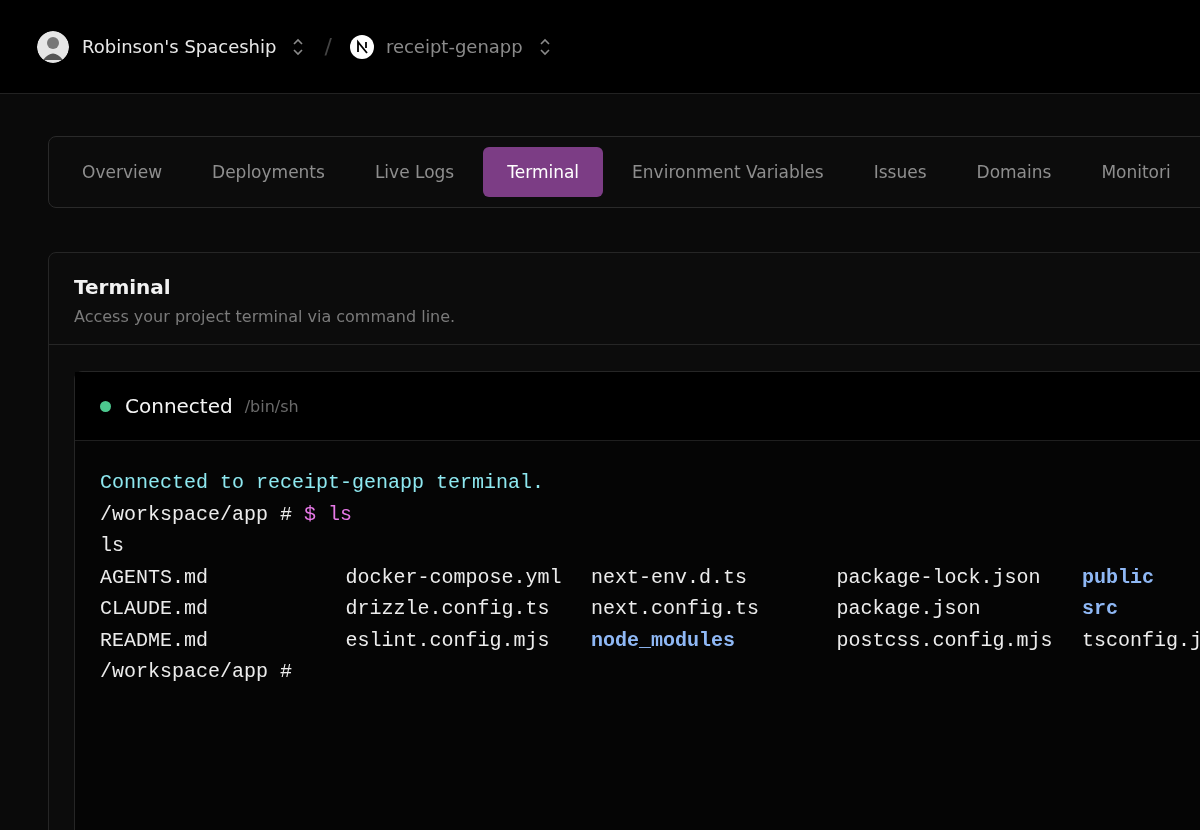  I want to click on project-logo-icon, so click(361, 46).